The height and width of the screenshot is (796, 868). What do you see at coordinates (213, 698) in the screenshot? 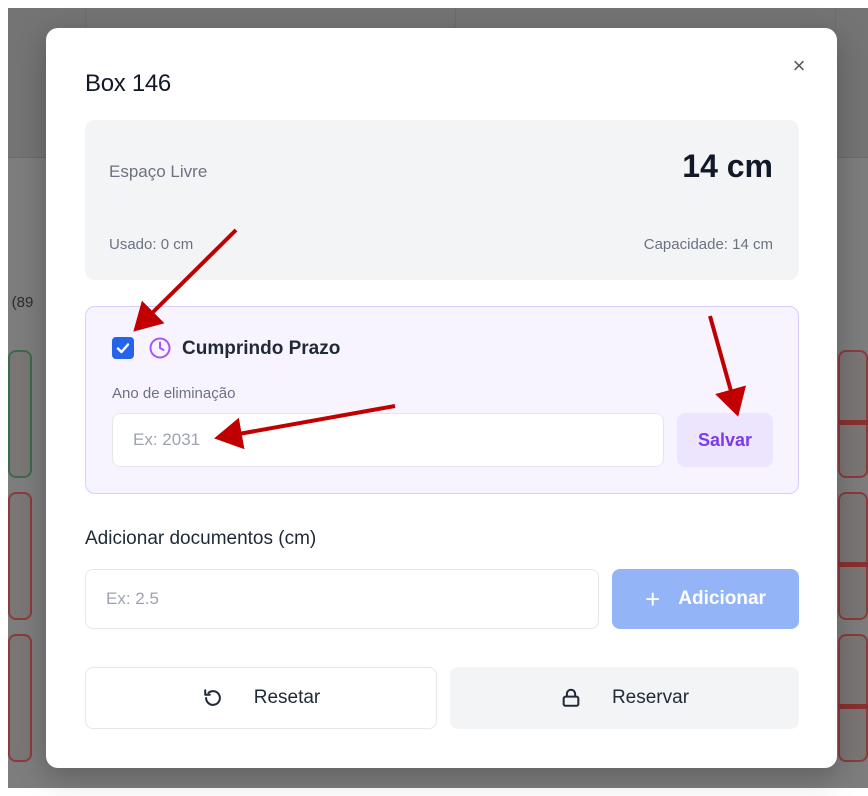
I see `reset-icon` at bounding box center [213, 698].